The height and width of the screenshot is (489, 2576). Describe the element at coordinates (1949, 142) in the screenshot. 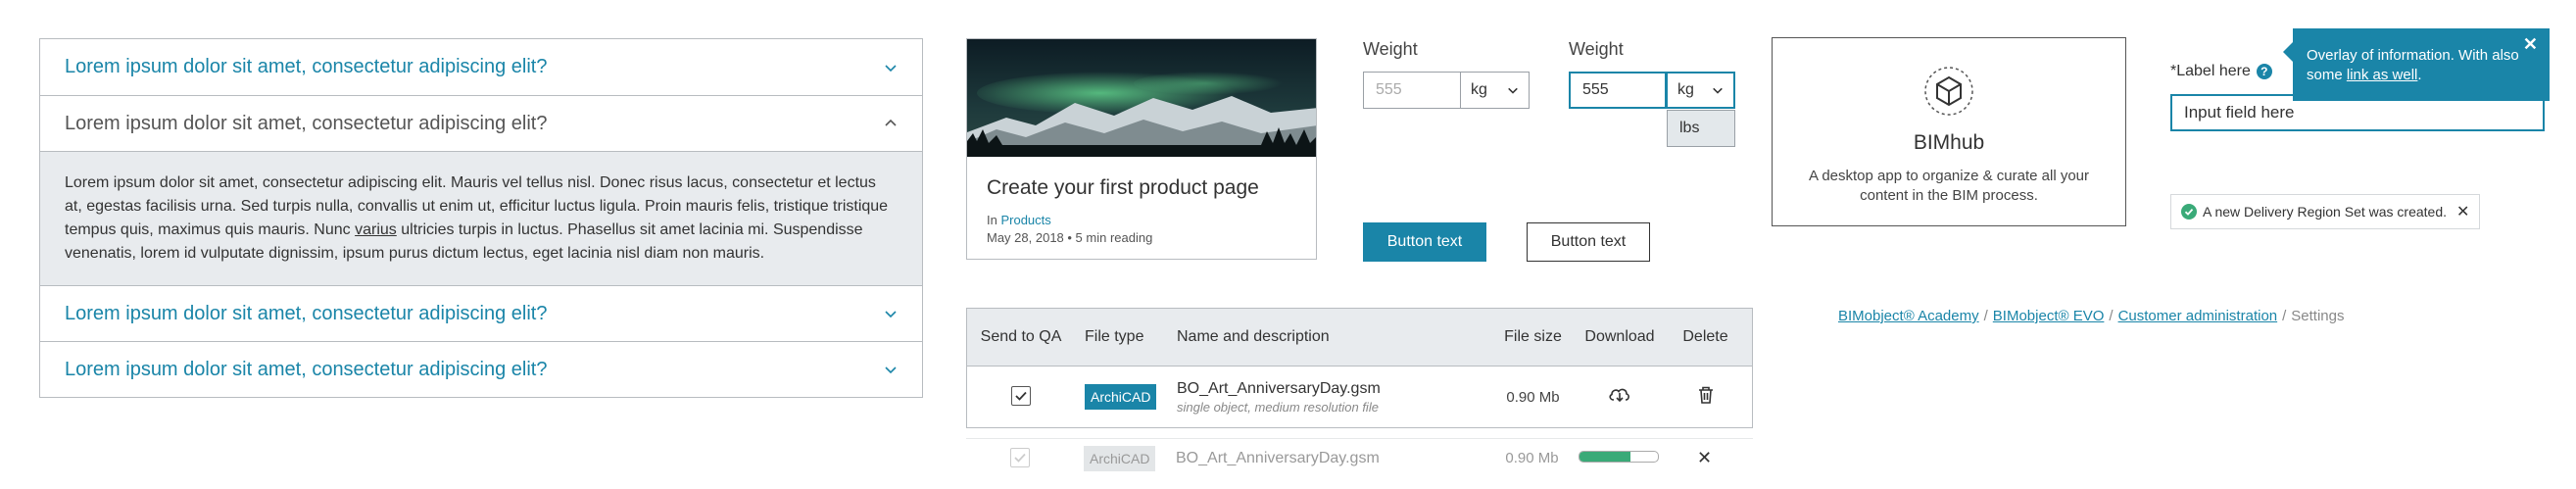

I see `bimhub-name: BIMhub` at that location.